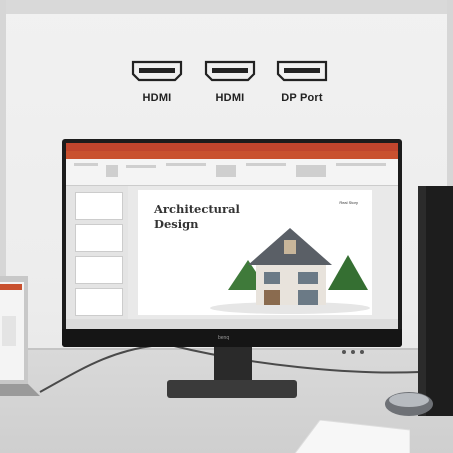 Image resolution: width=453 pixels, height=453 pixels. I want to click on paper-sheet, so click(352, 436).